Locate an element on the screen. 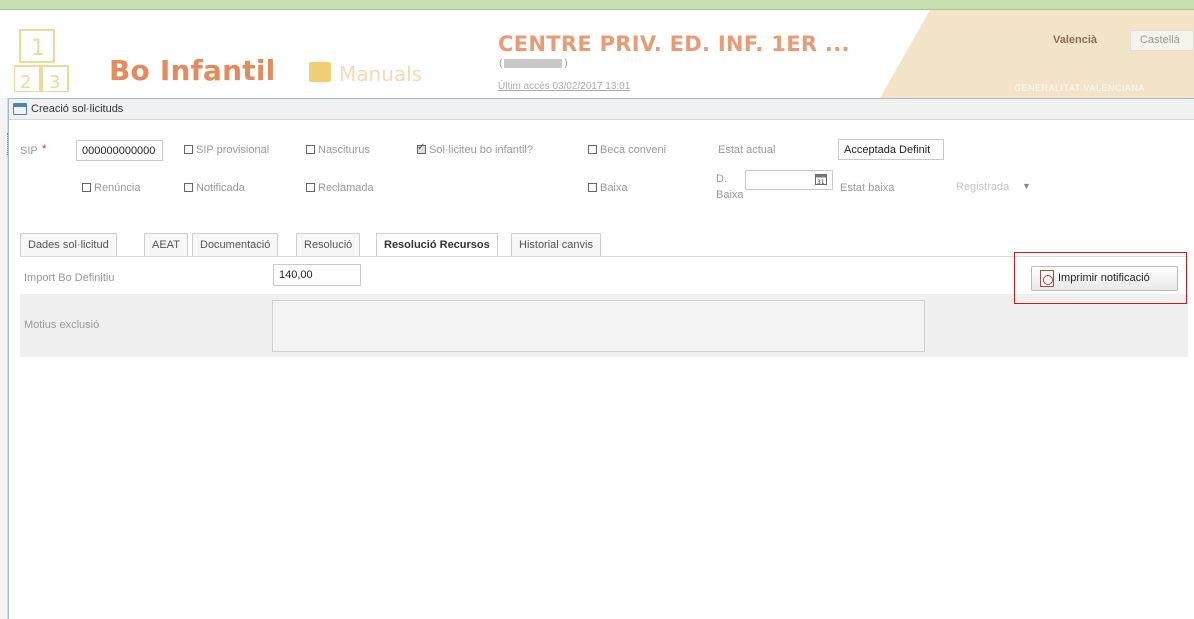 This screenshot has width=1194, height=619. beca-conveni-checkbox is located at coordinates (592, 149).